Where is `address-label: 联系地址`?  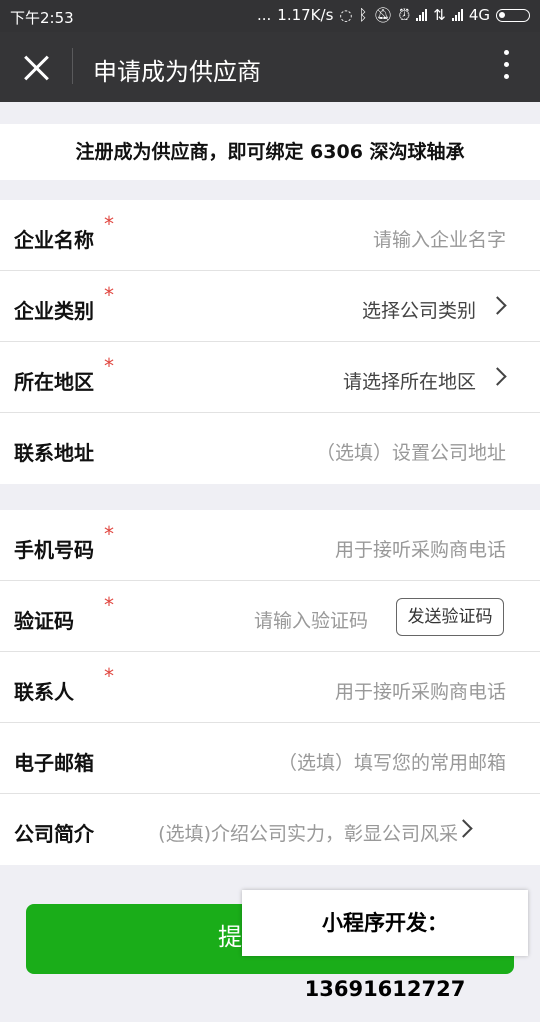
address-label: 联系地址 is located at coordinates (54, 453).